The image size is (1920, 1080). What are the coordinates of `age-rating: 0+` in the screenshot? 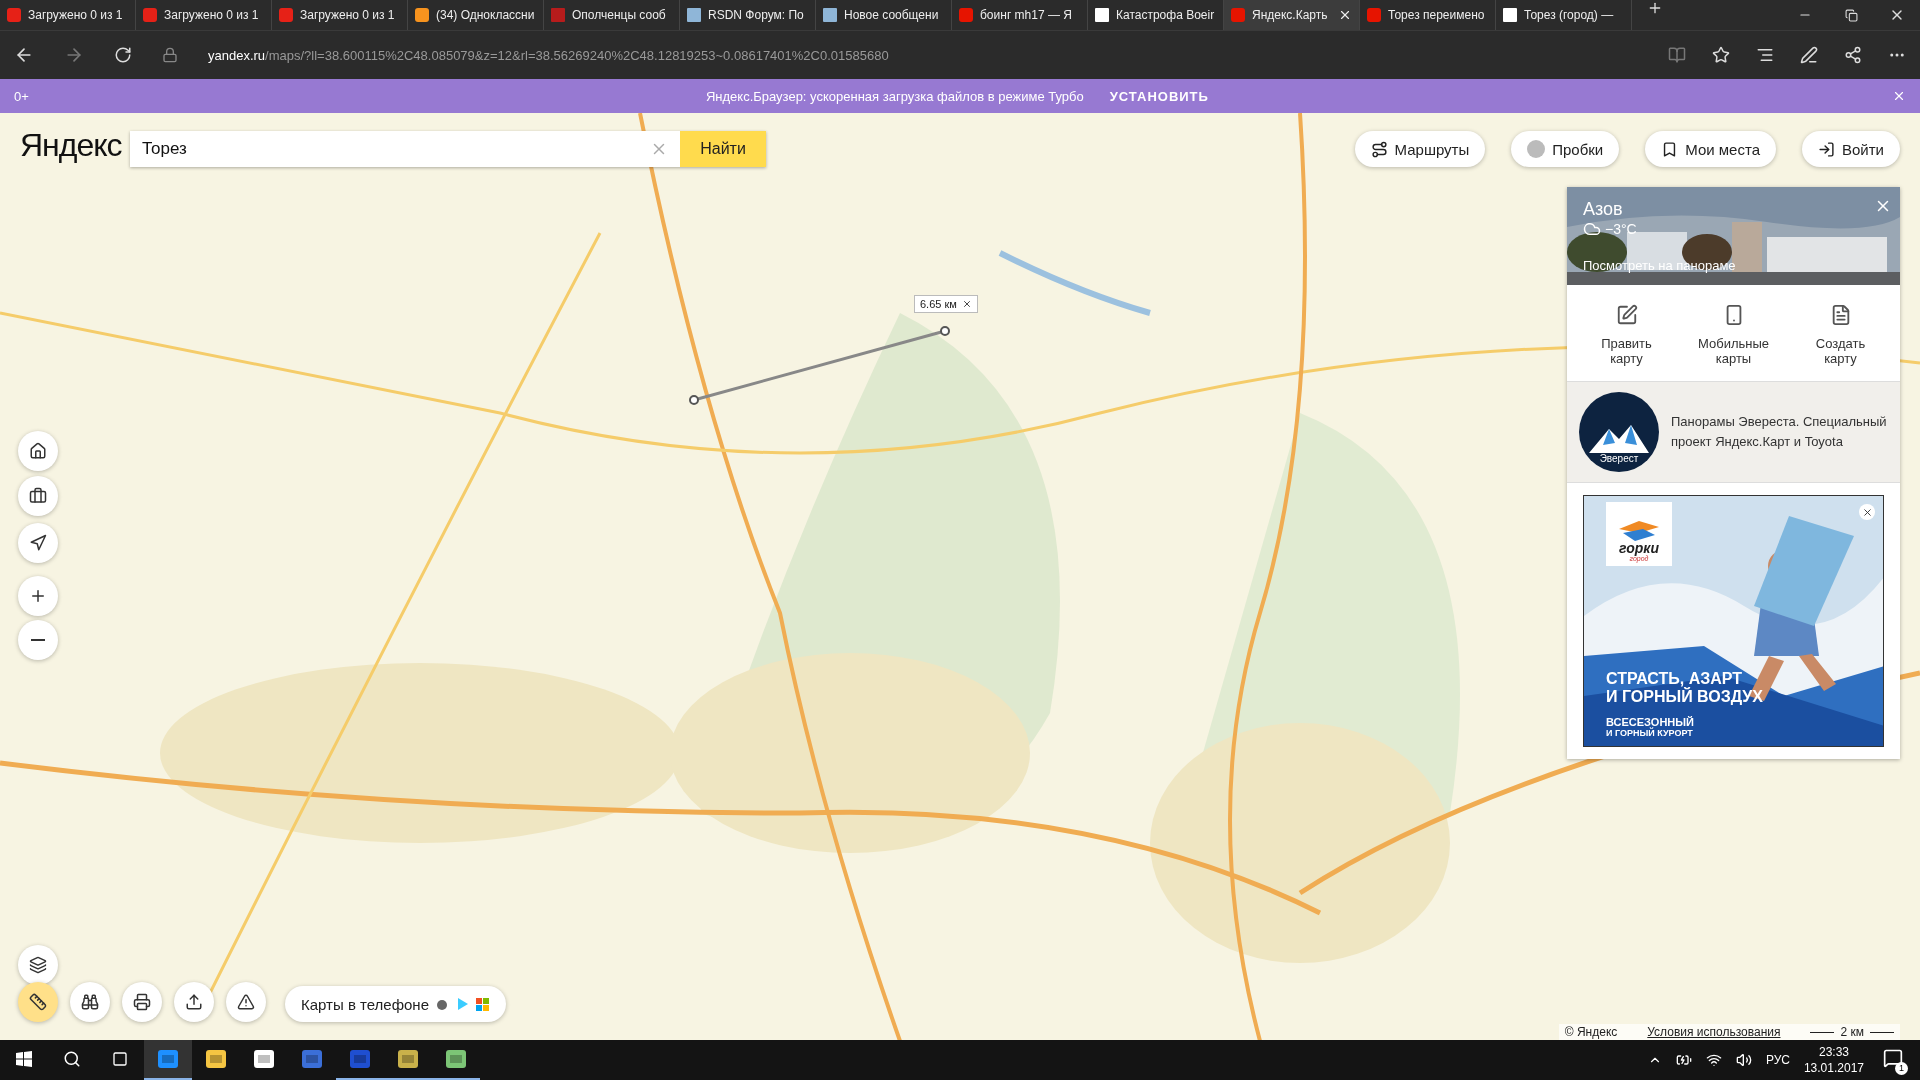 It's located at (21, 96).